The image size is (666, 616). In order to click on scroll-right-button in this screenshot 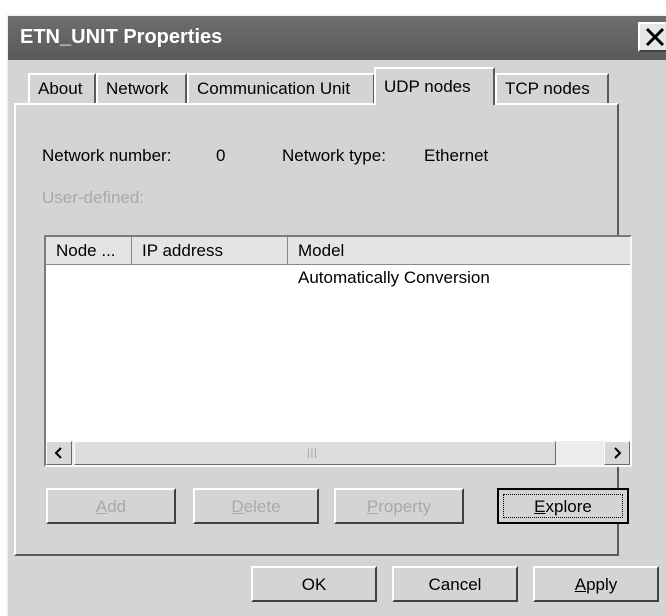, I will do `click(617, 453)`.